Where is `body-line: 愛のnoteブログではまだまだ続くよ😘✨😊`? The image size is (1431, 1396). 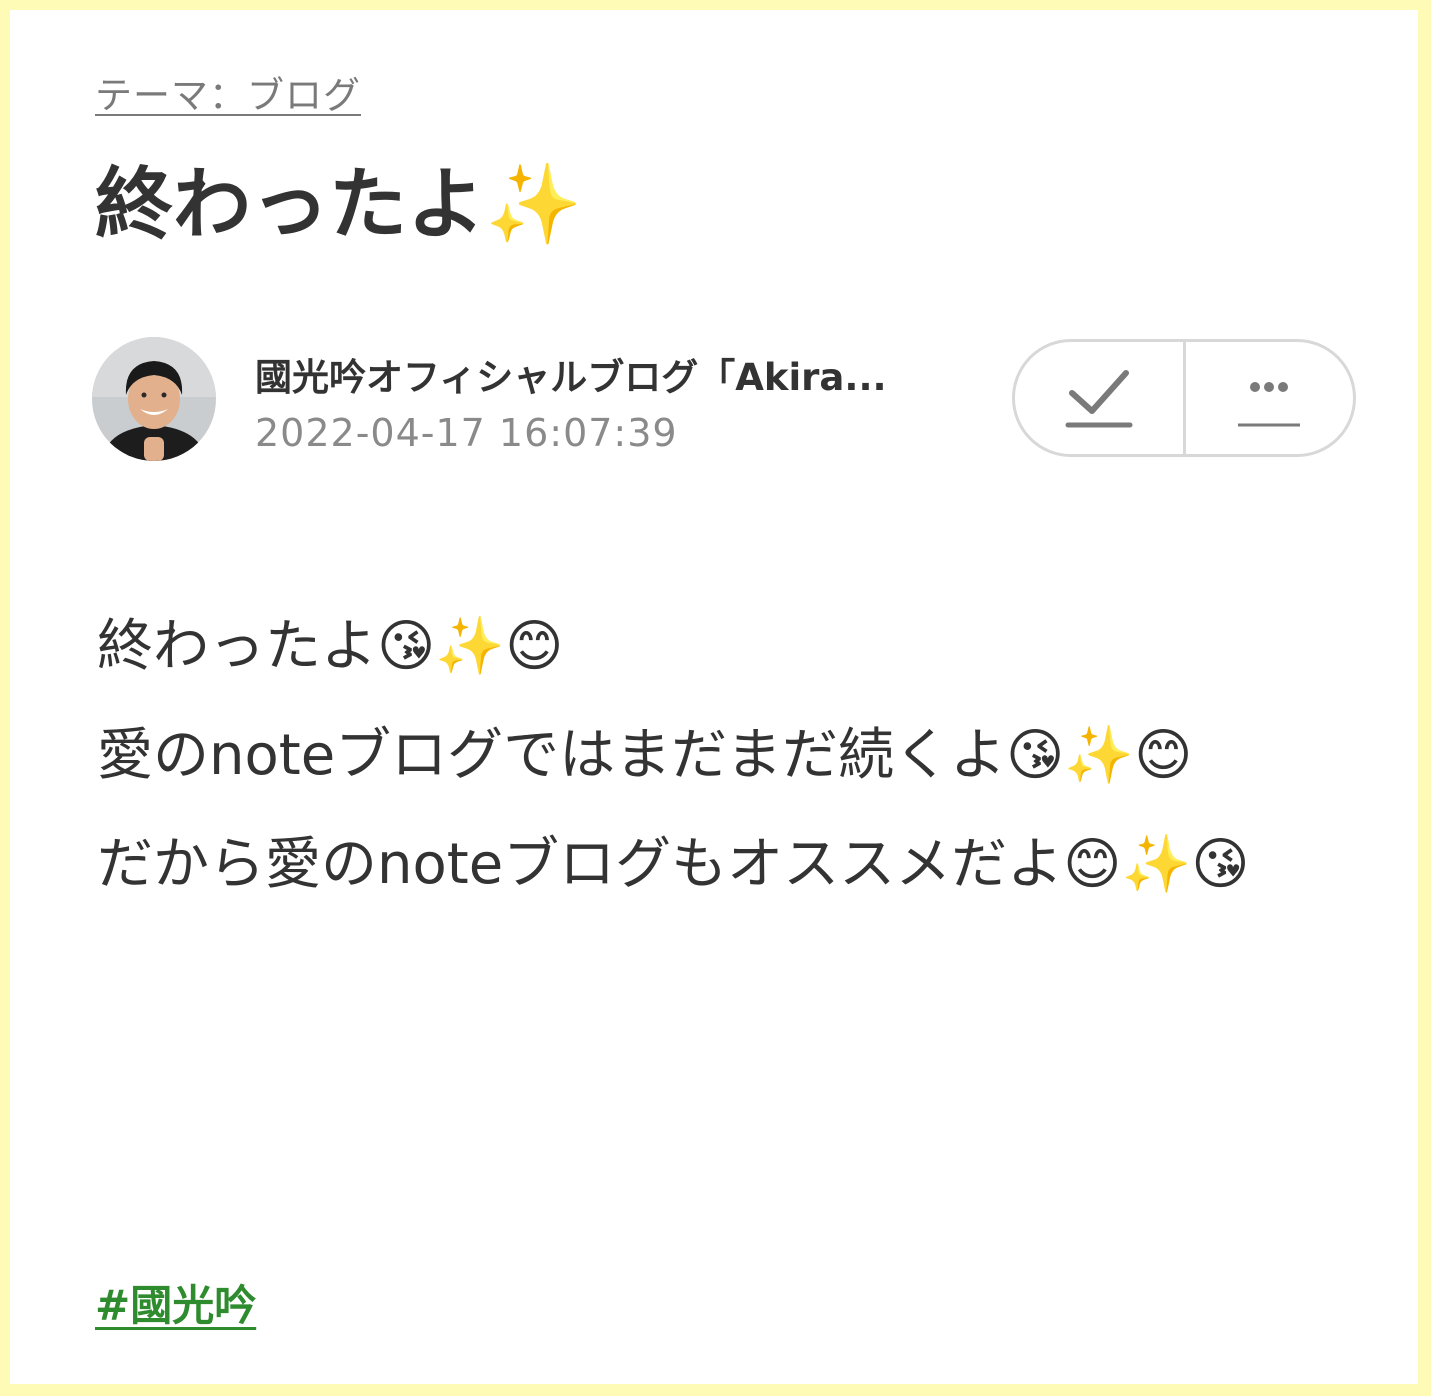 body-line: 愛のnoteブログではまだまだ続くよ😘✨😊 is located at coordinates (645, 755).